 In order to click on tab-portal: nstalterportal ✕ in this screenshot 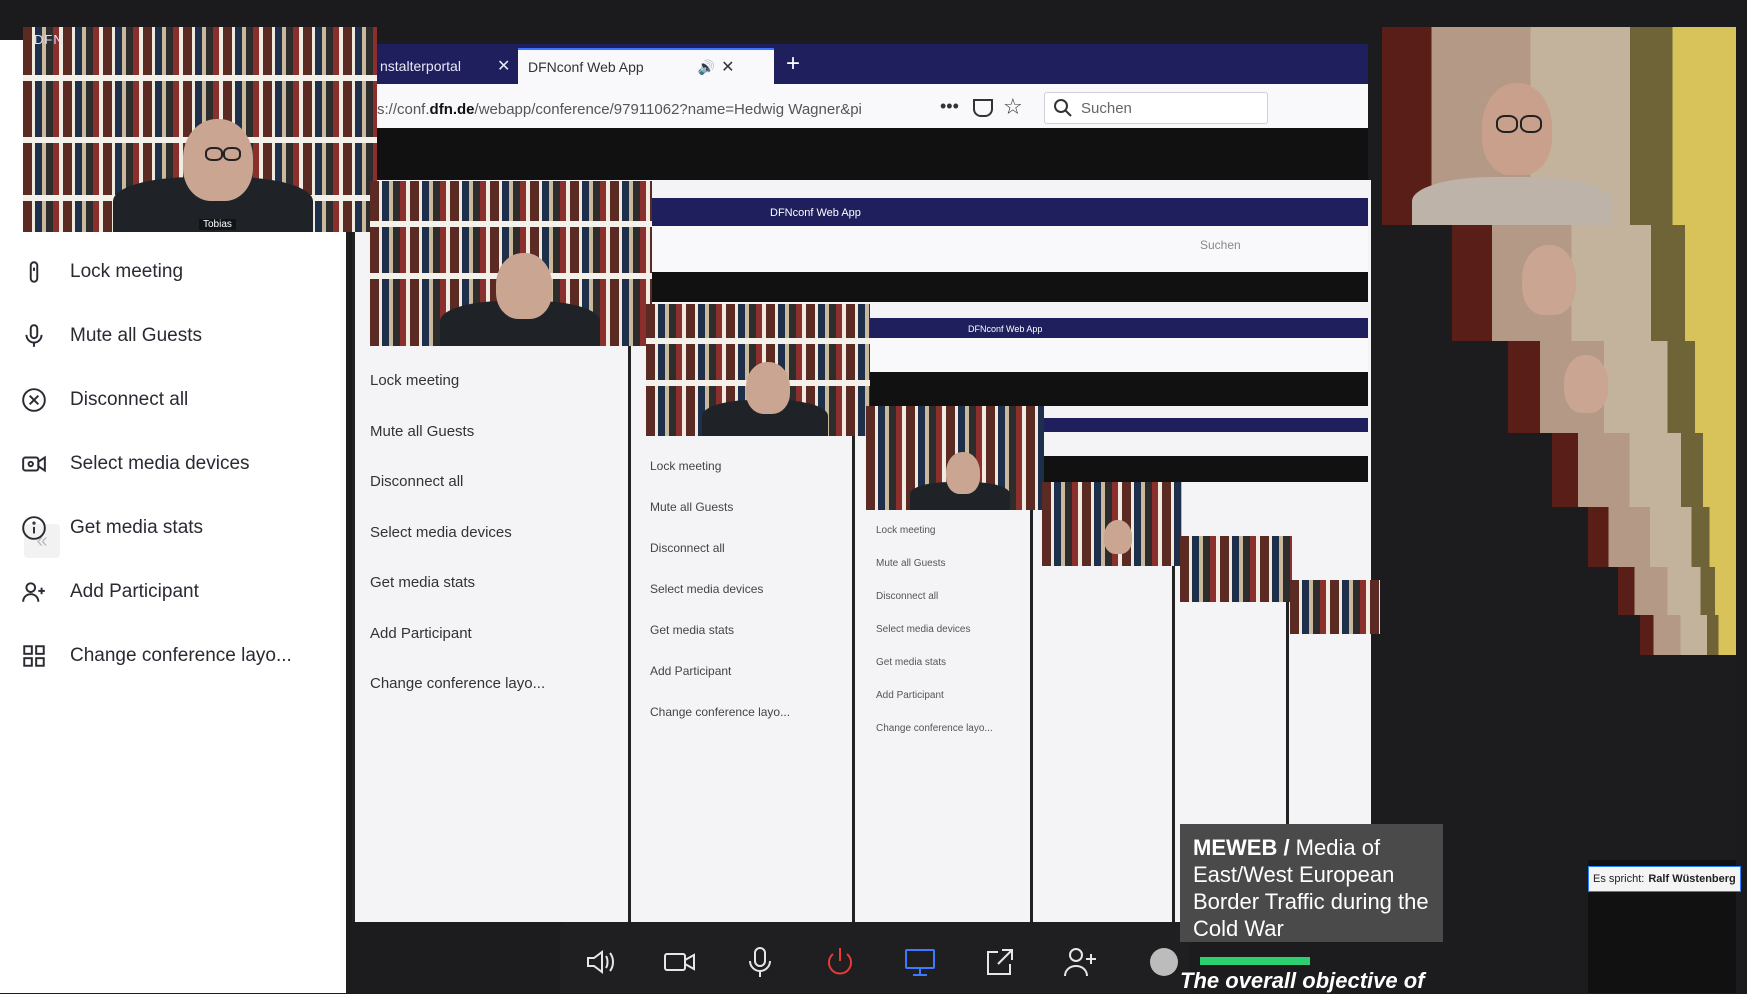, I will do `click(445, 66)`.